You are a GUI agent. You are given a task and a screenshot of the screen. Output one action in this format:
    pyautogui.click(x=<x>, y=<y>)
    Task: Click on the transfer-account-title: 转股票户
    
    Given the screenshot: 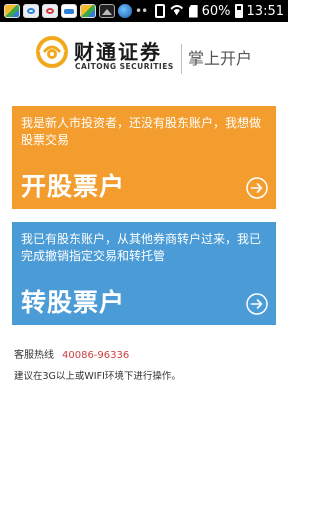 What is the action you would take?
    pyautogui.click(x=73, y=302)
    